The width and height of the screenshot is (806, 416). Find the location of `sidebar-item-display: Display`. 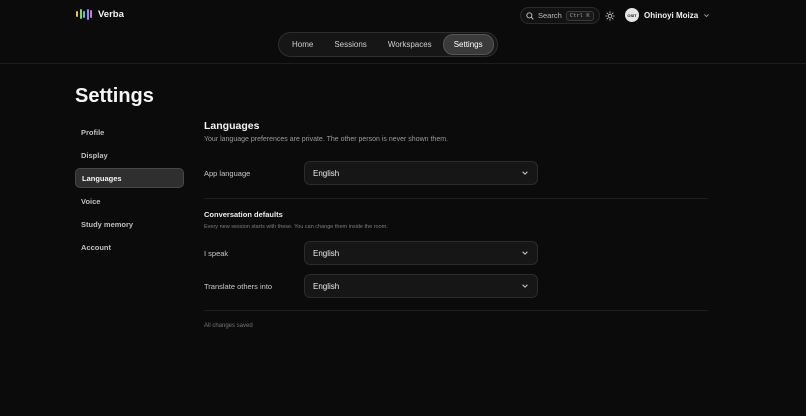

sidebar-item-display: Display is located at coordinates (129, 155).